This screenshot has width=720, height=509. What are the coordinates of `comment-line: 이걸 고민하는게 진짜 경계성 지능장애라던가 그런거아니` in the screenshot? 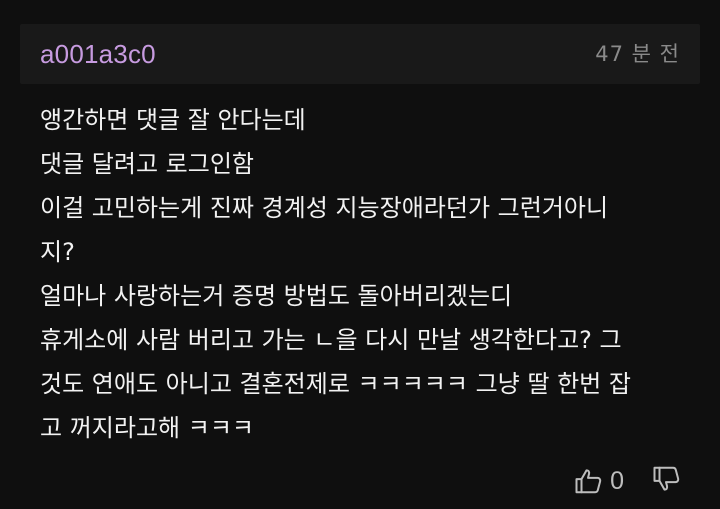 It's located at (324, 208).